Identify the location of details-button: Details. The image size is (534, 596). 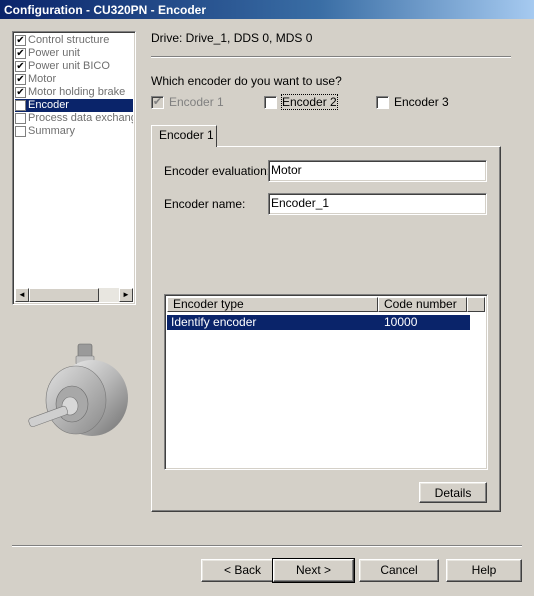
(453, 492).